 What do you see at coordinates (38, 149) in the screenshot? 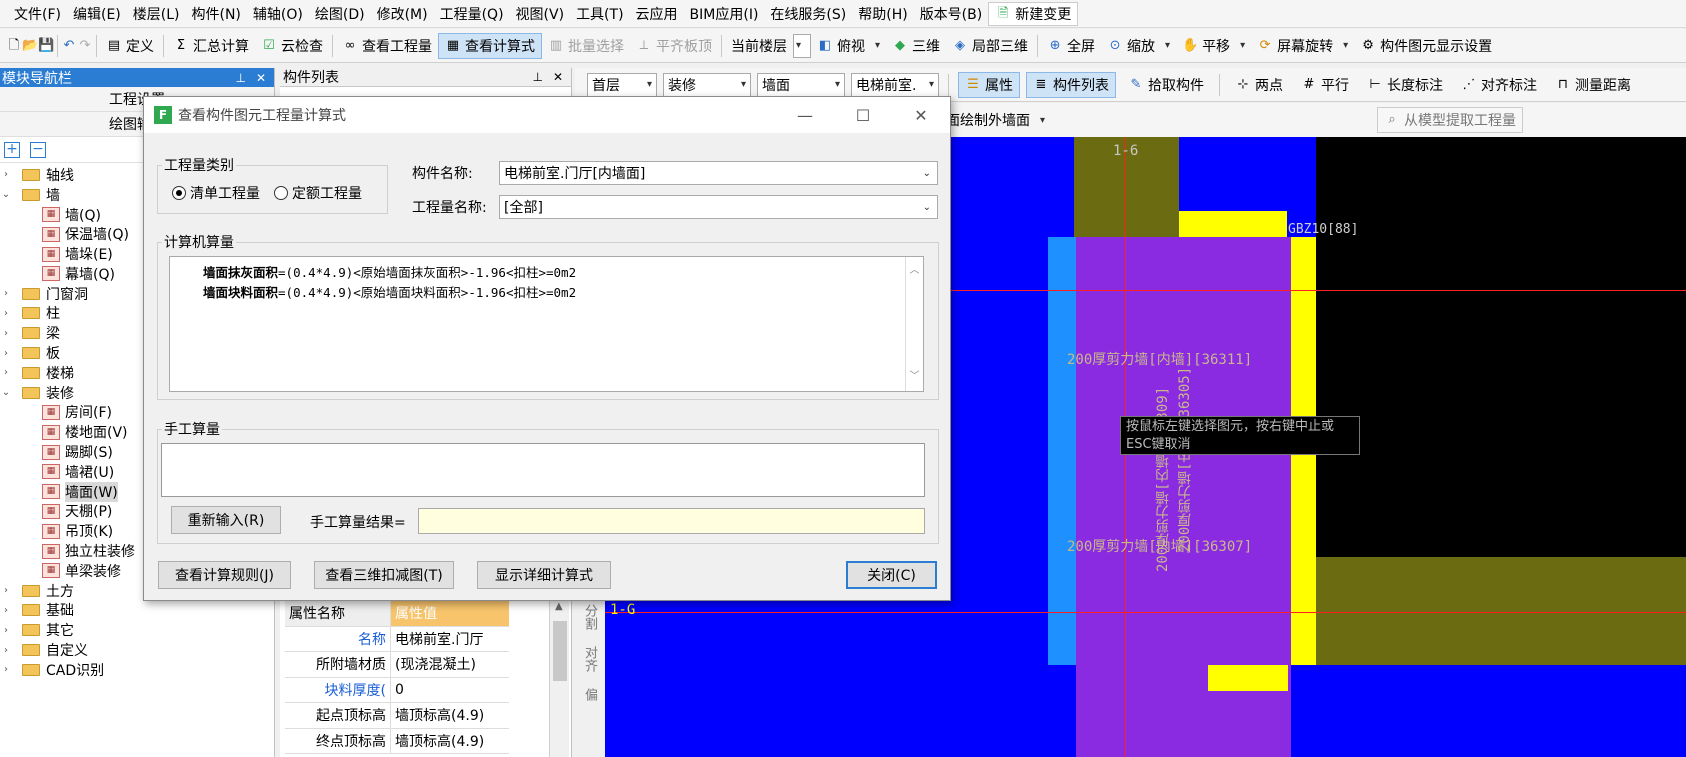
I see `collapse-all-icon: −` at bounding box center [38, 149].